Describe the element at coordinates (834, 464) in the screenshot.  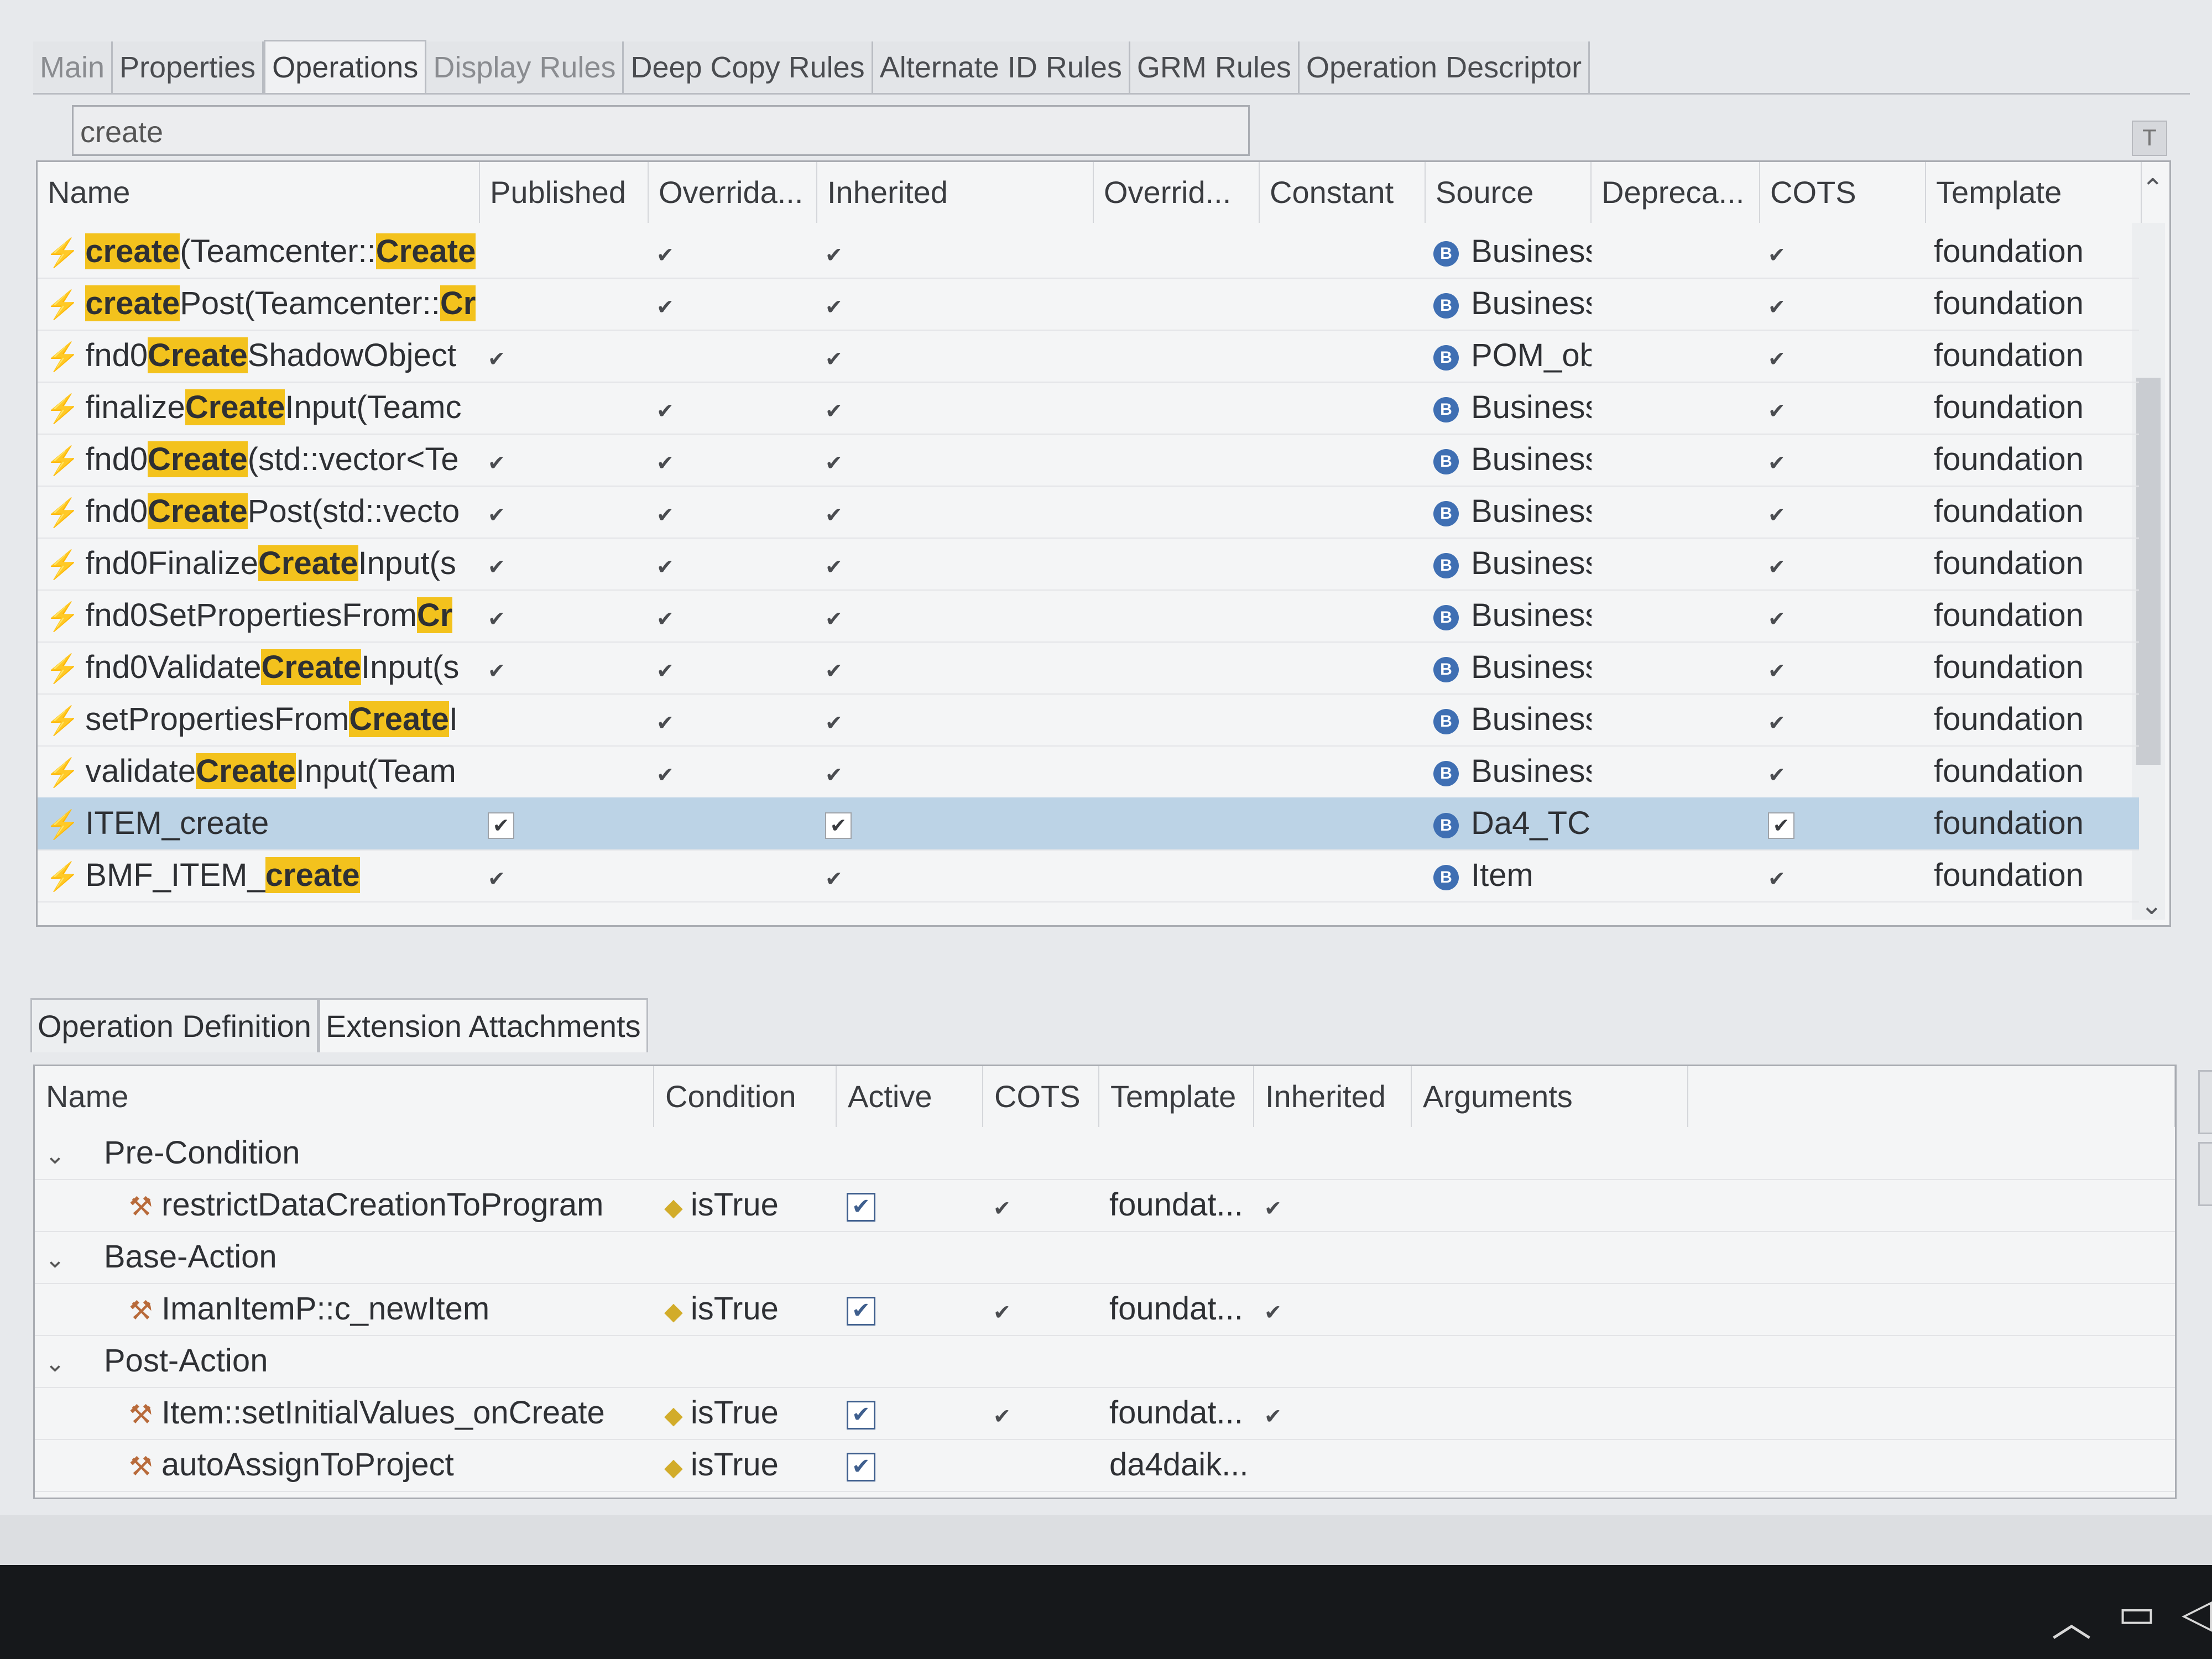
I see `inherited-check: ✔` at that location.